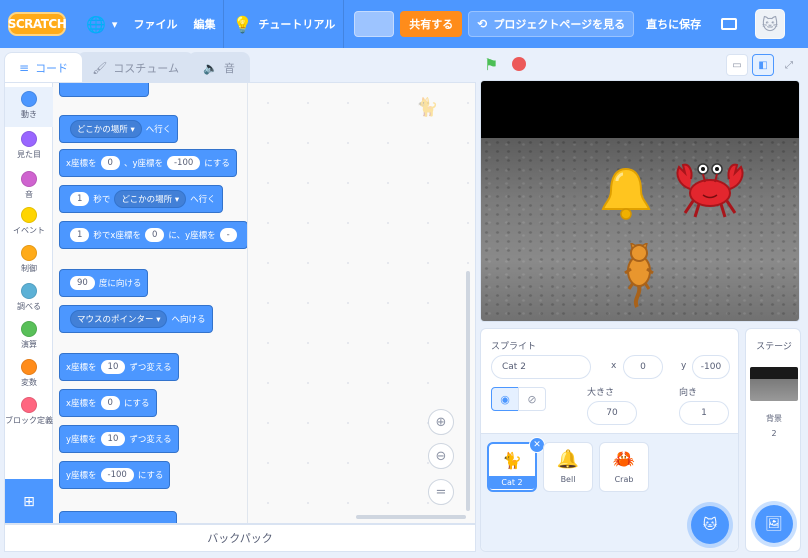 The image size is (808, 558). I want to click on scratch-logo: SCRATCH, so click(37, 24).